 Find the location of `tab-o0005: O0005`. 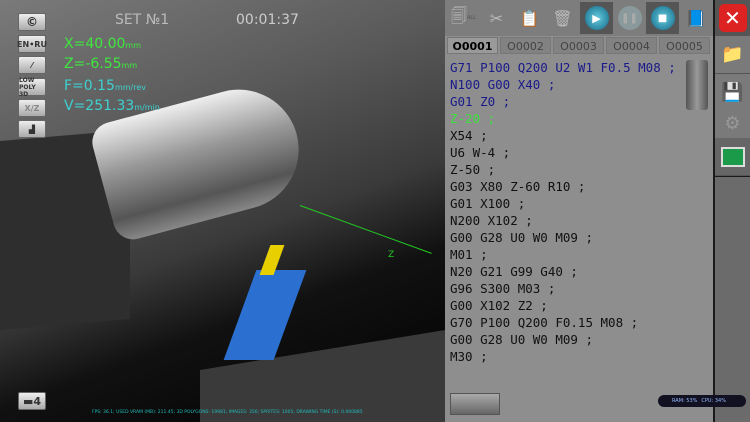

tab-o0005: O0005 is located at coordinates (684, 45).